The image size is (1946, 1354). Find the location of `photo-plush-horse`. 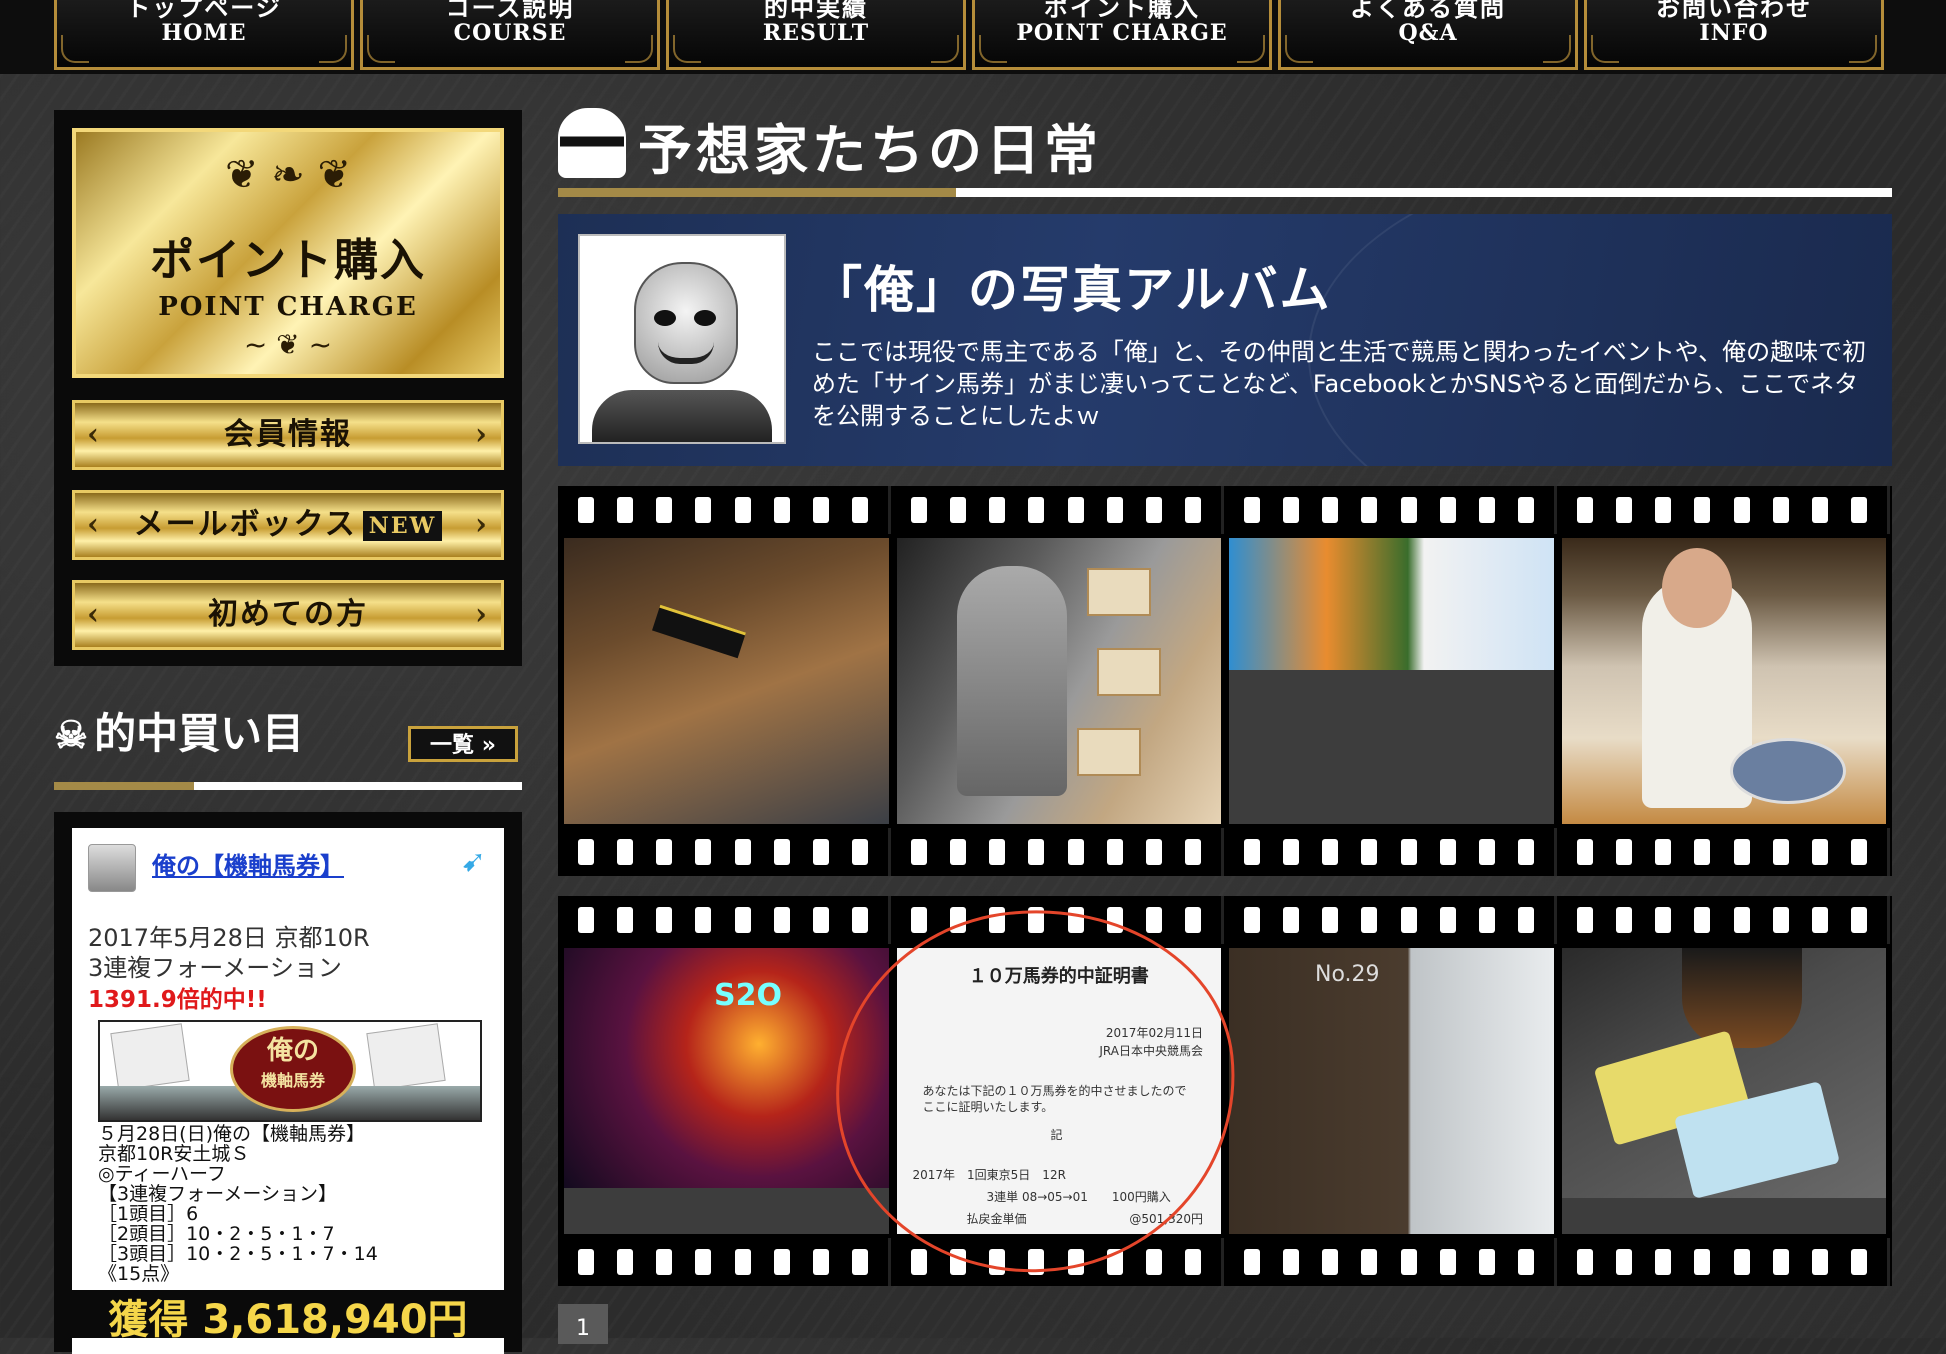

photo-plush-horse is located at coordinates (726, 681).